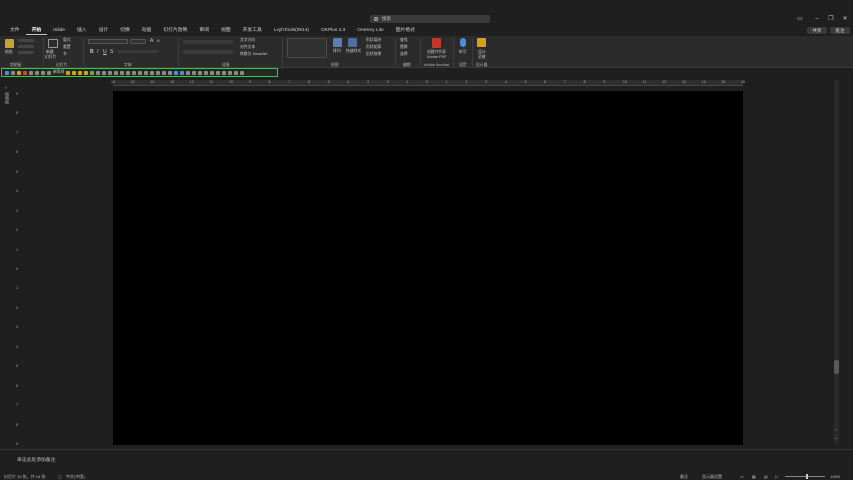 This screenshot has height=480, width=853. What do you see at coordinates (404, 40) in the screenshot?
I see `find-button: 查找` at bounding box center [404, 40].